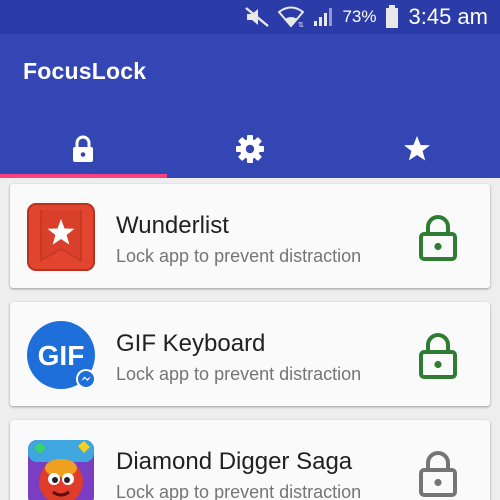  What do you see at coordinates (448, 16) in the screenshot?
I see `status-time: 3:45 am` at bounding box center [448, 16].